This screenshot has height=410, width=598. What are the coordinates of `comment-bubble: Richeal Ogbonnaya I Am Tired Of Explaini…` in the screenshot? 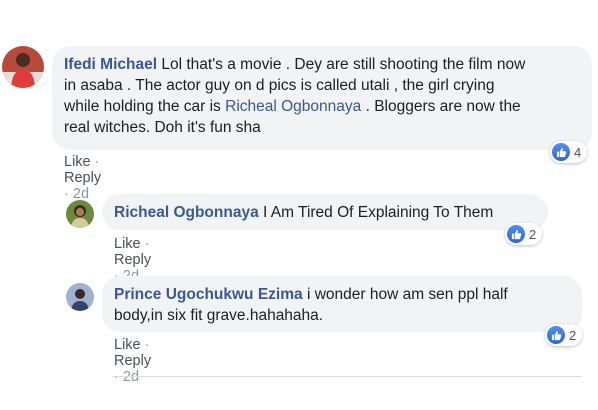 It's located at (325, 212).